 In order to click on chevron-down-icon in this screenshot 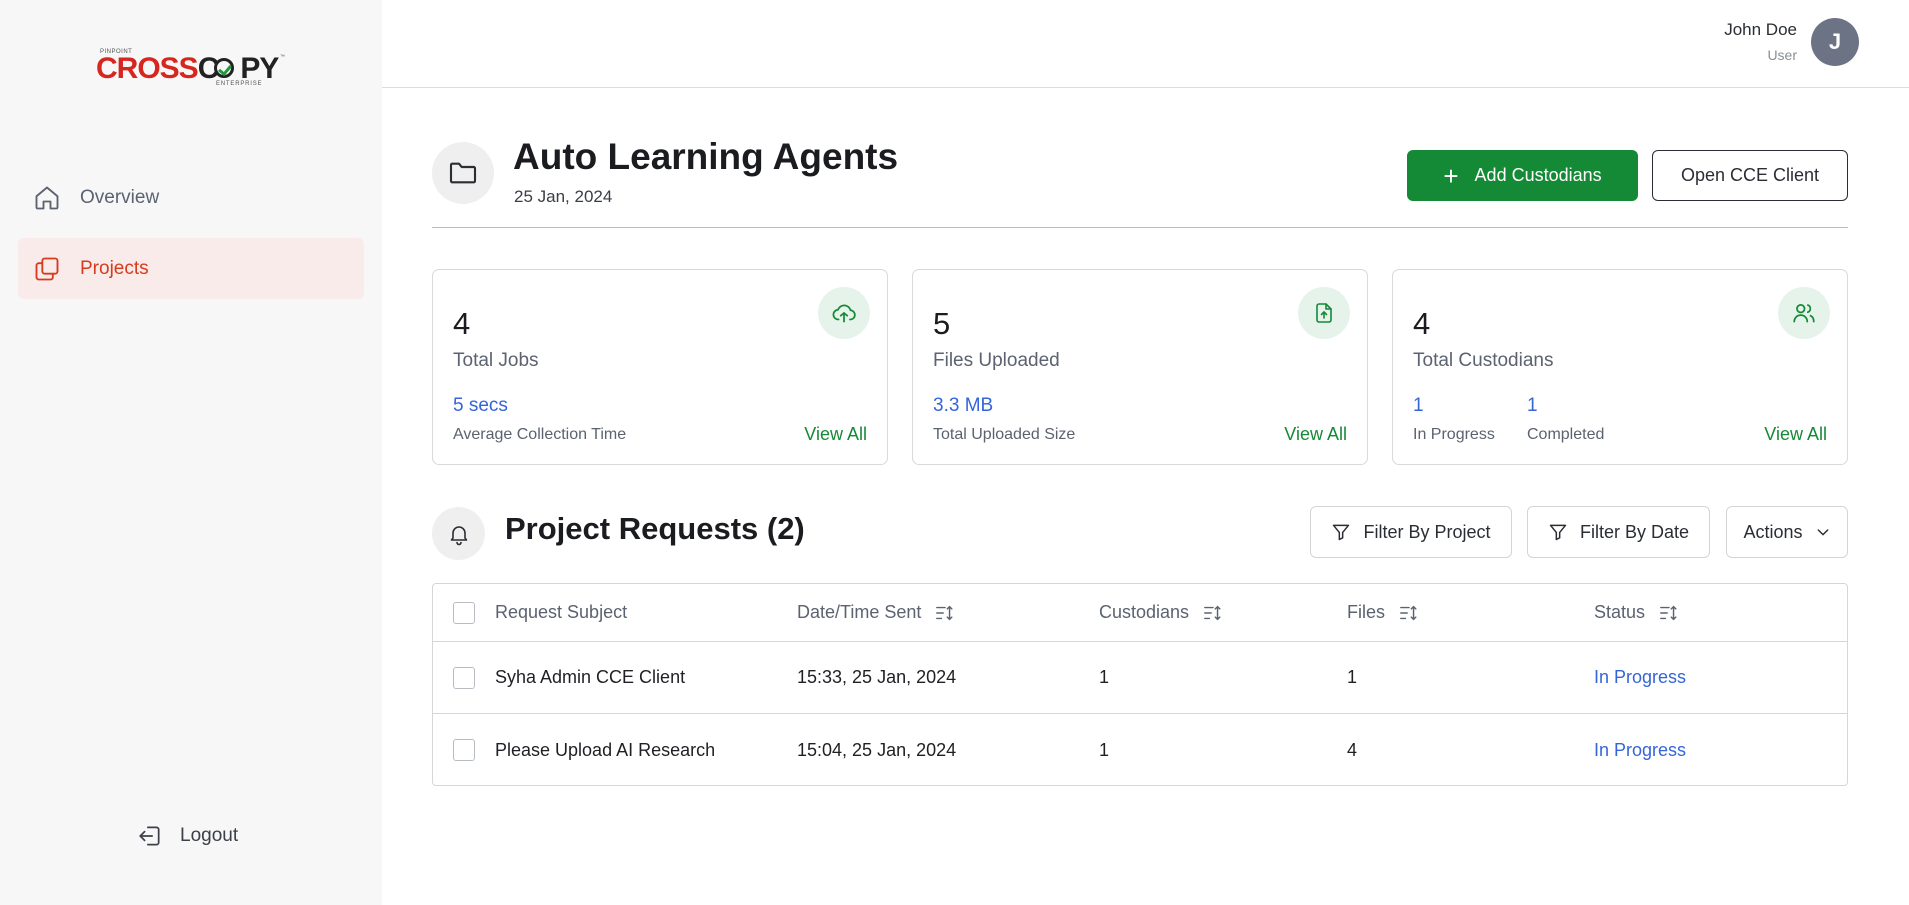, I will do `click(1823, 532)`.